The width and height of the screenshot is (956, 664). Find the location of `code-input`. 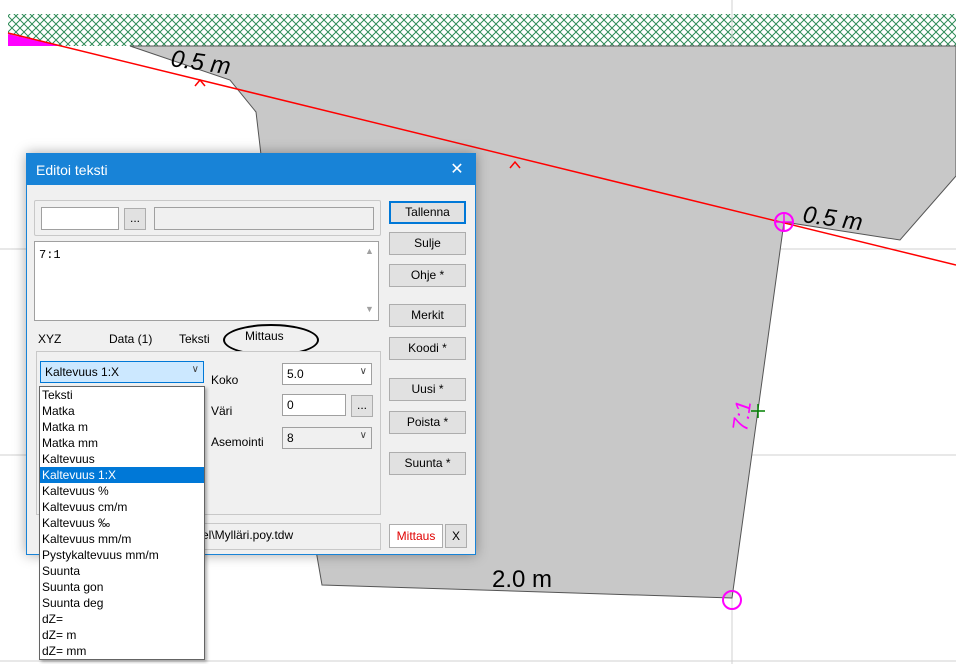

code-input is located at coordinates (80, 218).